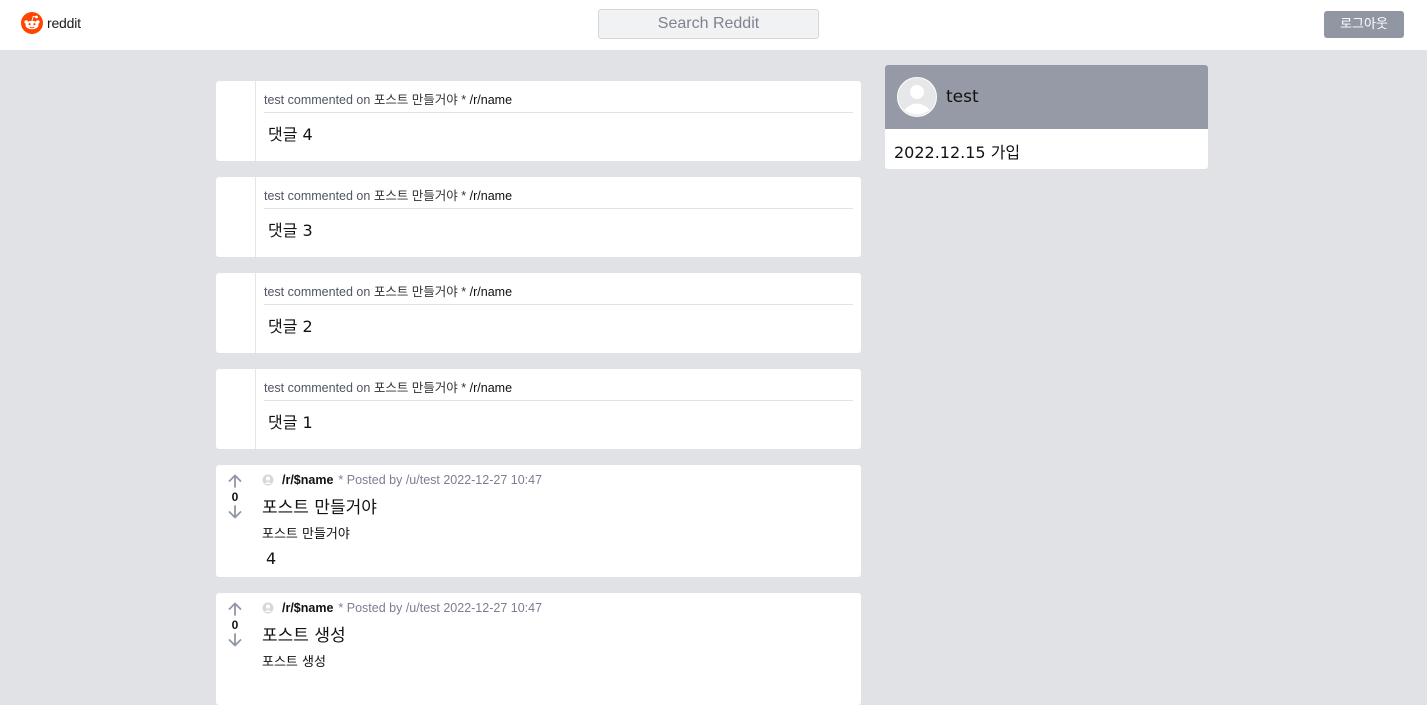 Image resolution: width=1427 pixels, height=705 pixels. Describe the element at coordinates (957, 152) in the screenshot. I see `profile-joined-date: 2022.12.15 가입` at that location.